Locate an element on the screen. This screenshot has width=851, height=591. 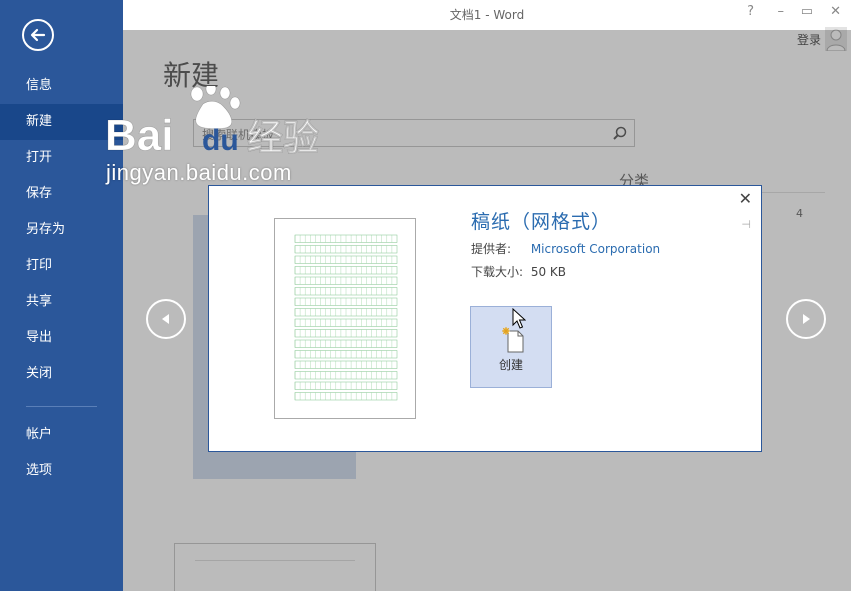
sidebar-item-save-as: 另存为 is located at coordinates (61, 230).